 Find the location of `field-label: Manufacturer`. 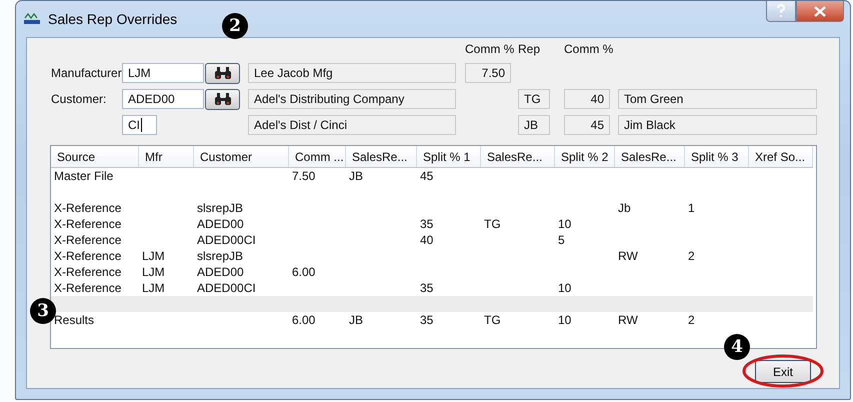

field-label: Manufacturer is located at coordinates (86, 73).